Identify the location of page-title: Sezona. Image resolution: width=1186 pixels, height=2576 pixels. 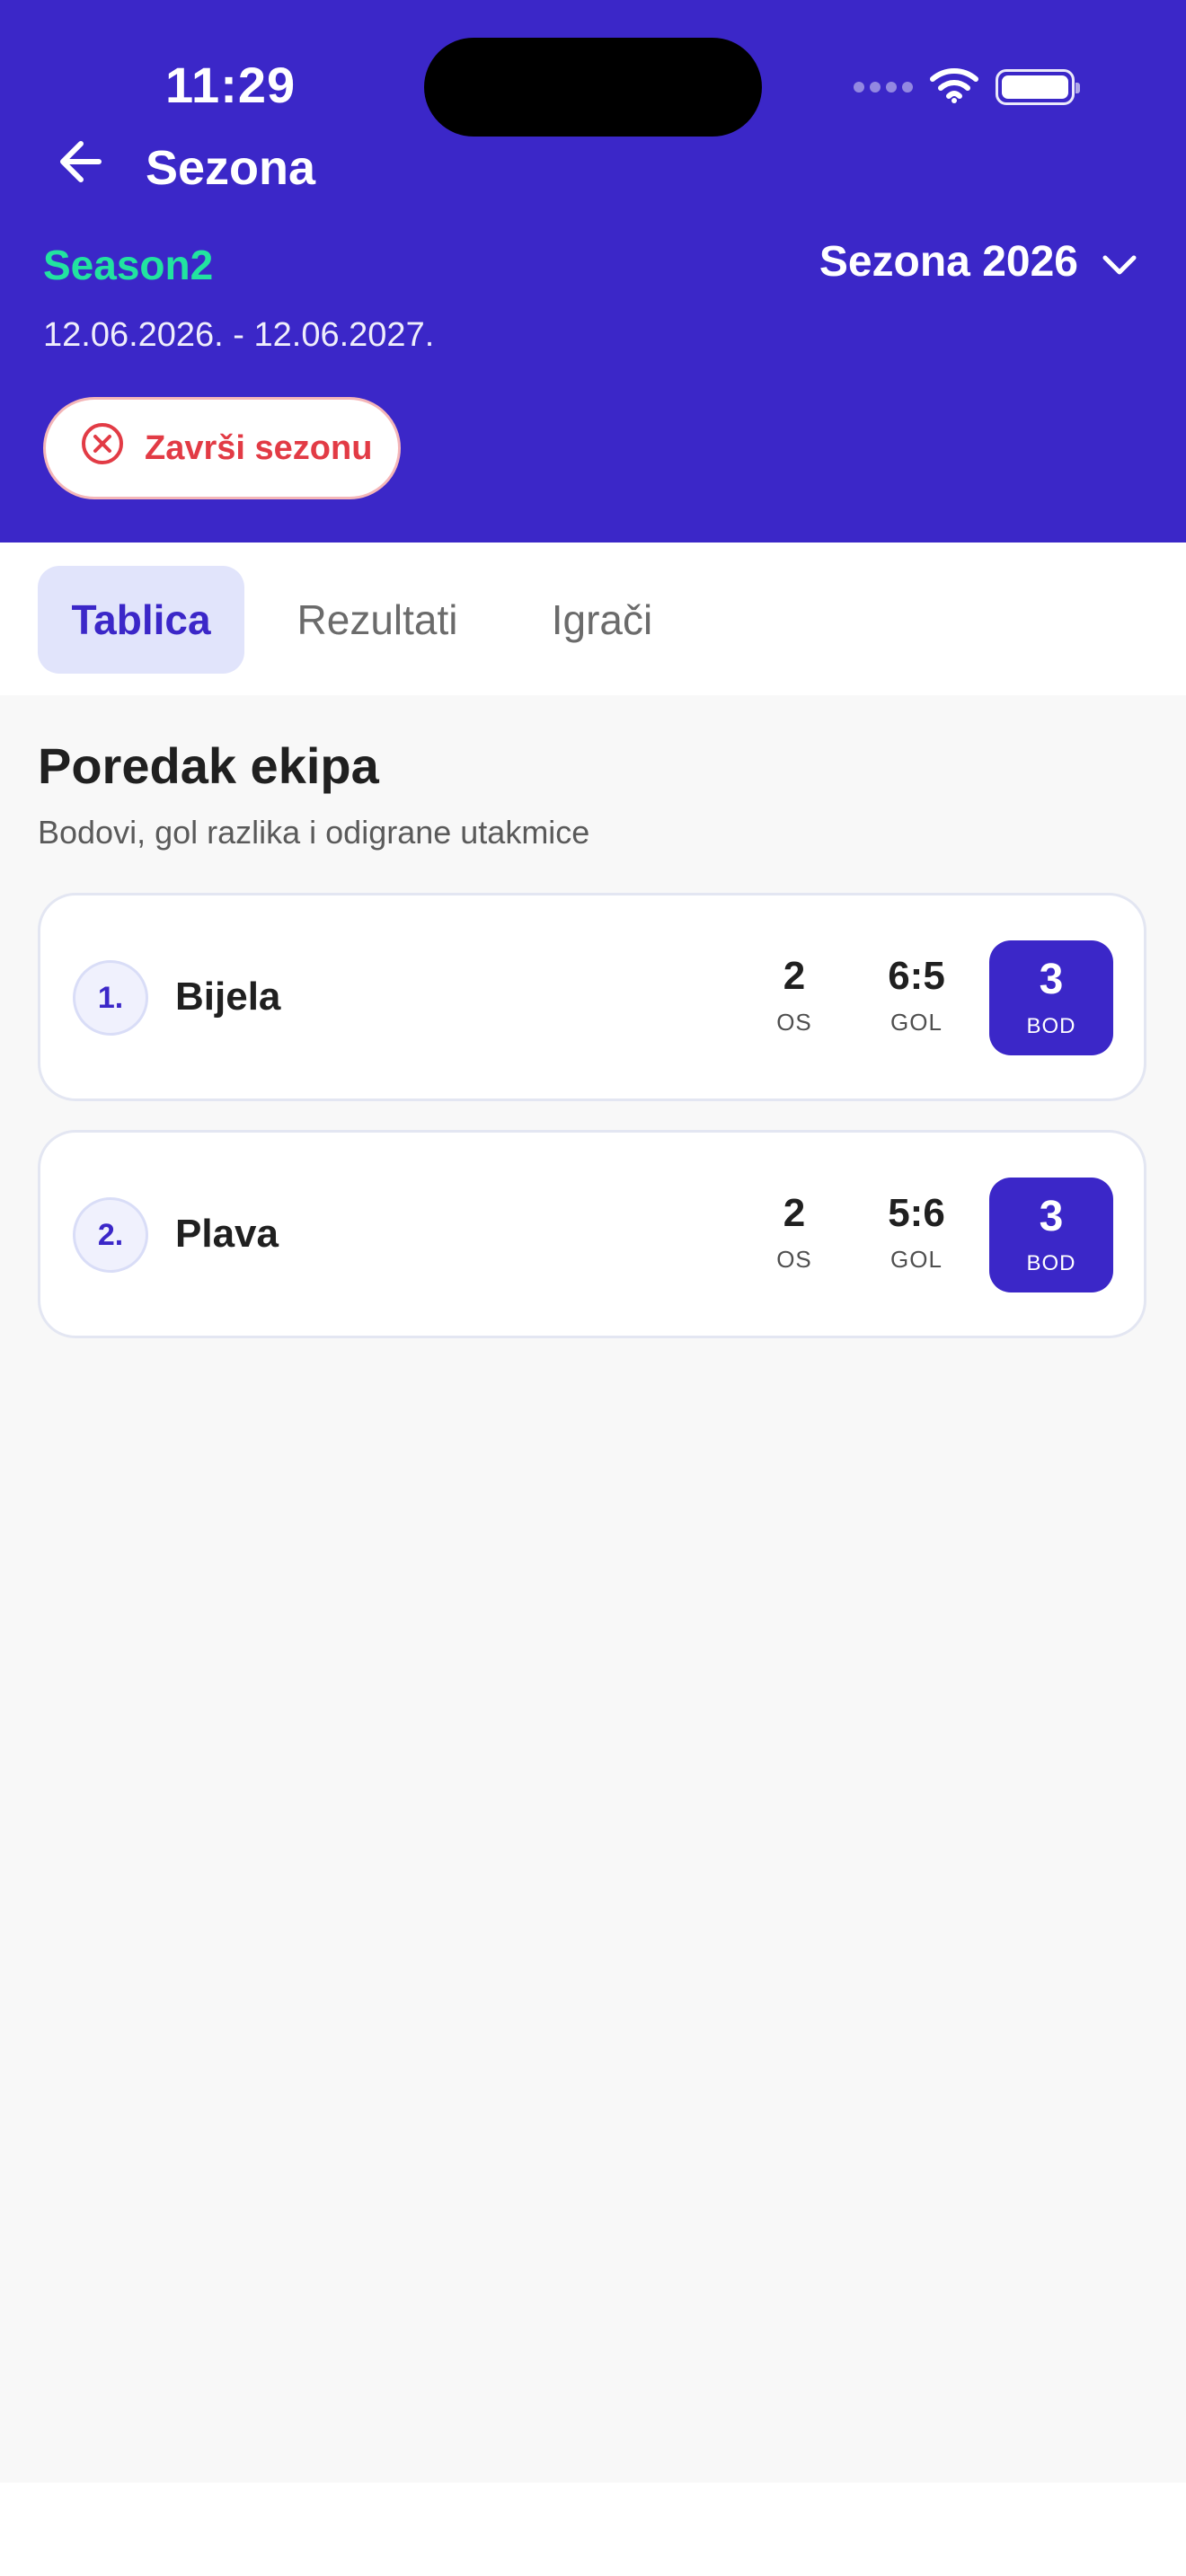
(231, 168).